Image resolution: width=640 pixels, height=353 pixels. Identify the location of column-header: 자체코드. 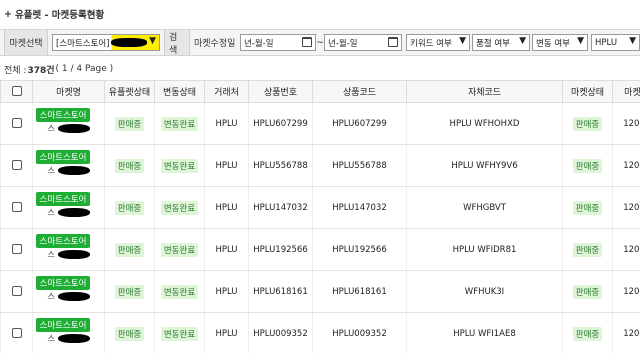
(484, 91).